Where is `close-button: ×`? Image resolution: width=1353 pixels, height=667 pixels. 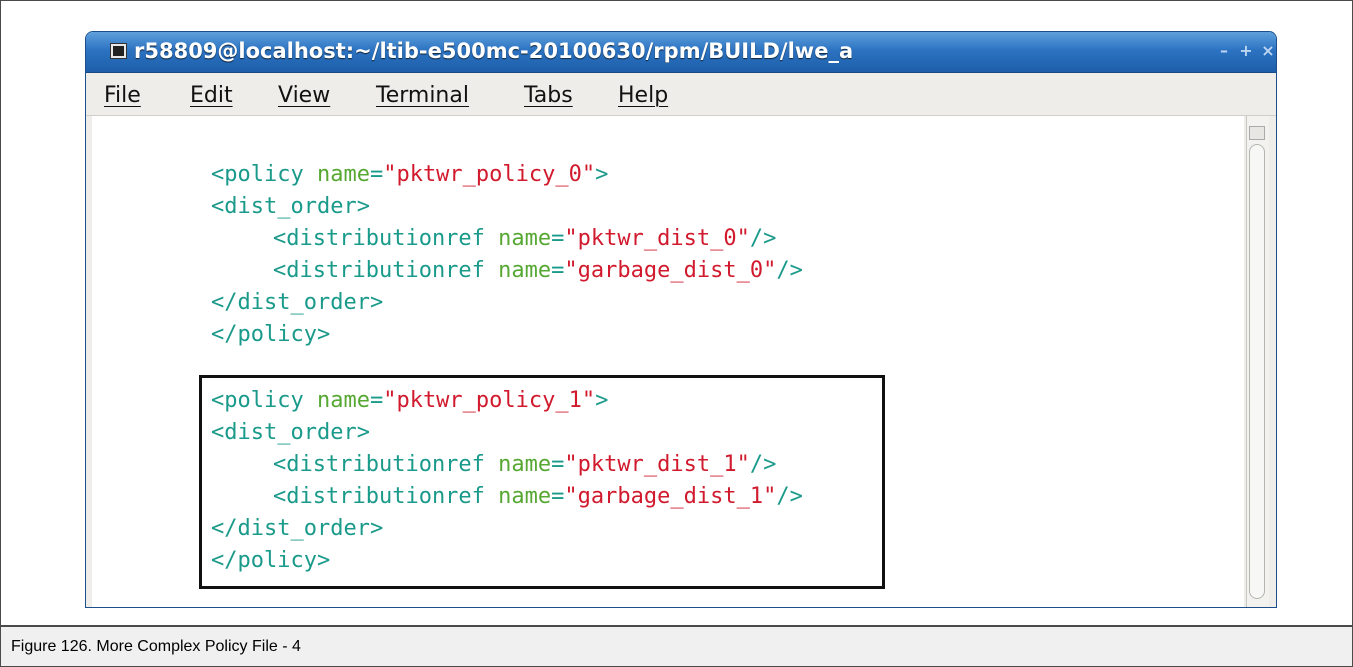 close-button: × is located at coordinates (1267, 51).